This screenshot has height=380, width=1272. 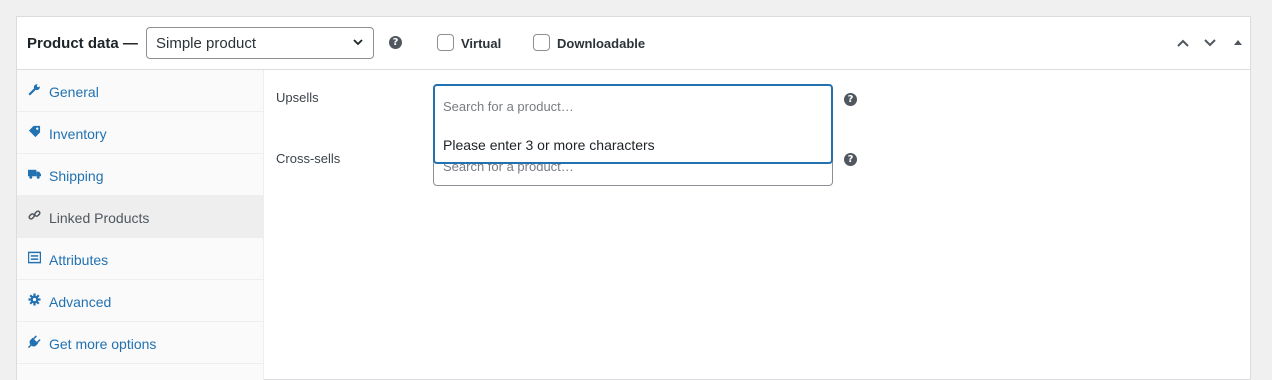 What do you see at coordinates (34, 215) in the screenshot?
I see `link-icon` at bounding box center [34, 215].